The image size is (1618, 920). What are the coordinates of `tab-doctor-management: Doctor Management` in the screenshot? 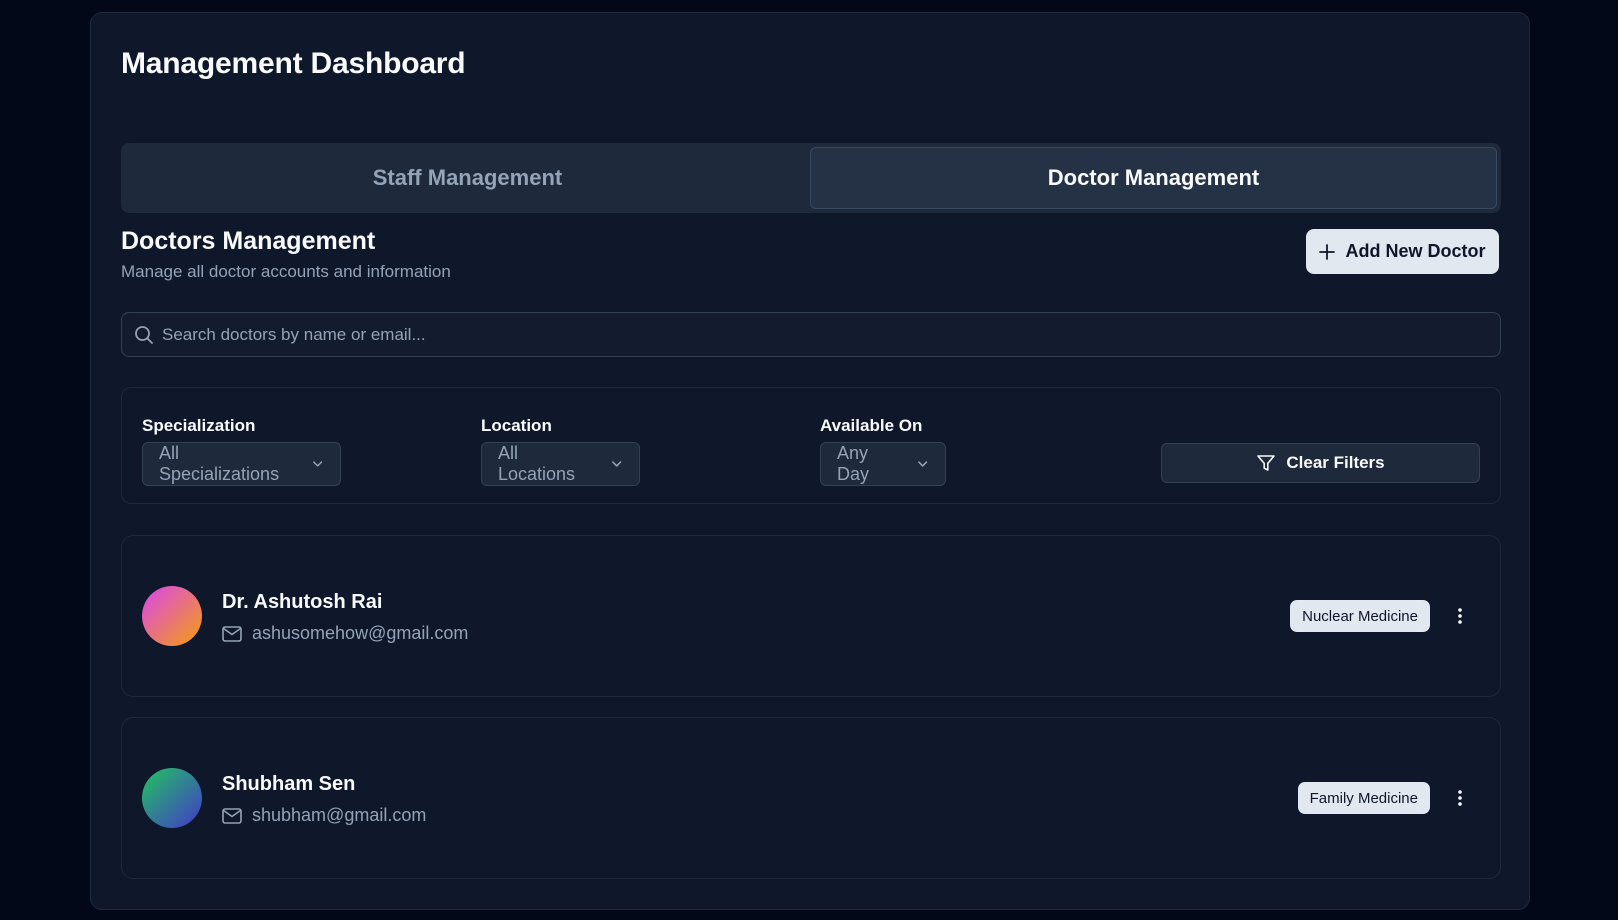 It's located at (1153, 178).